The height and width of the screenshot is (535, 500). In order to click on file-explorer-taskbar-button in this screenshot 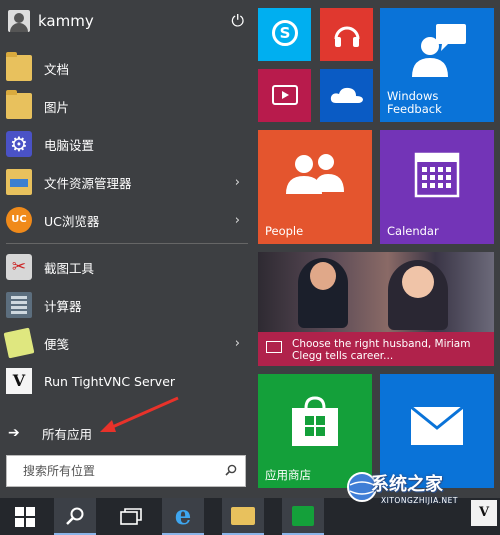, I will do `click(243, 516)`.